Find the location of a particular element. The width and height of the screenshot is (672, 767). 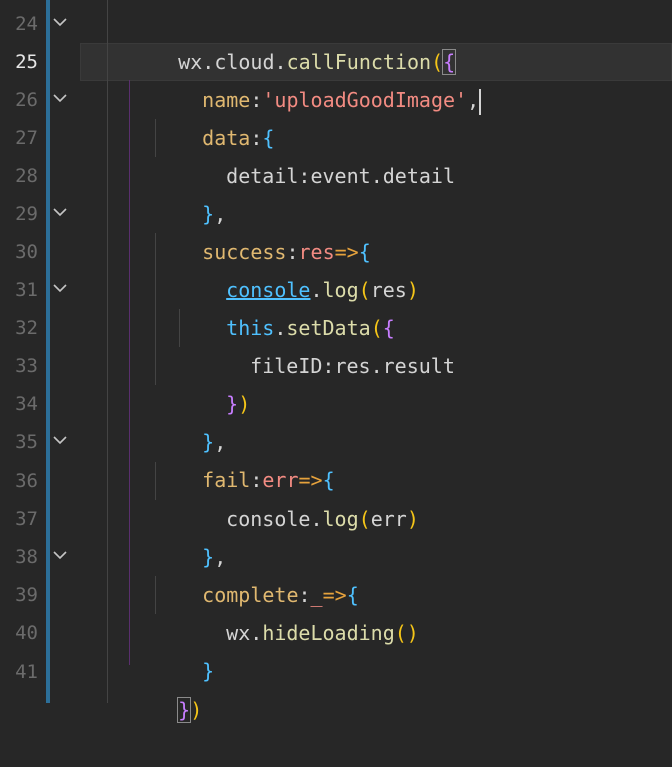

token: err is located at coordinates (388, 519).